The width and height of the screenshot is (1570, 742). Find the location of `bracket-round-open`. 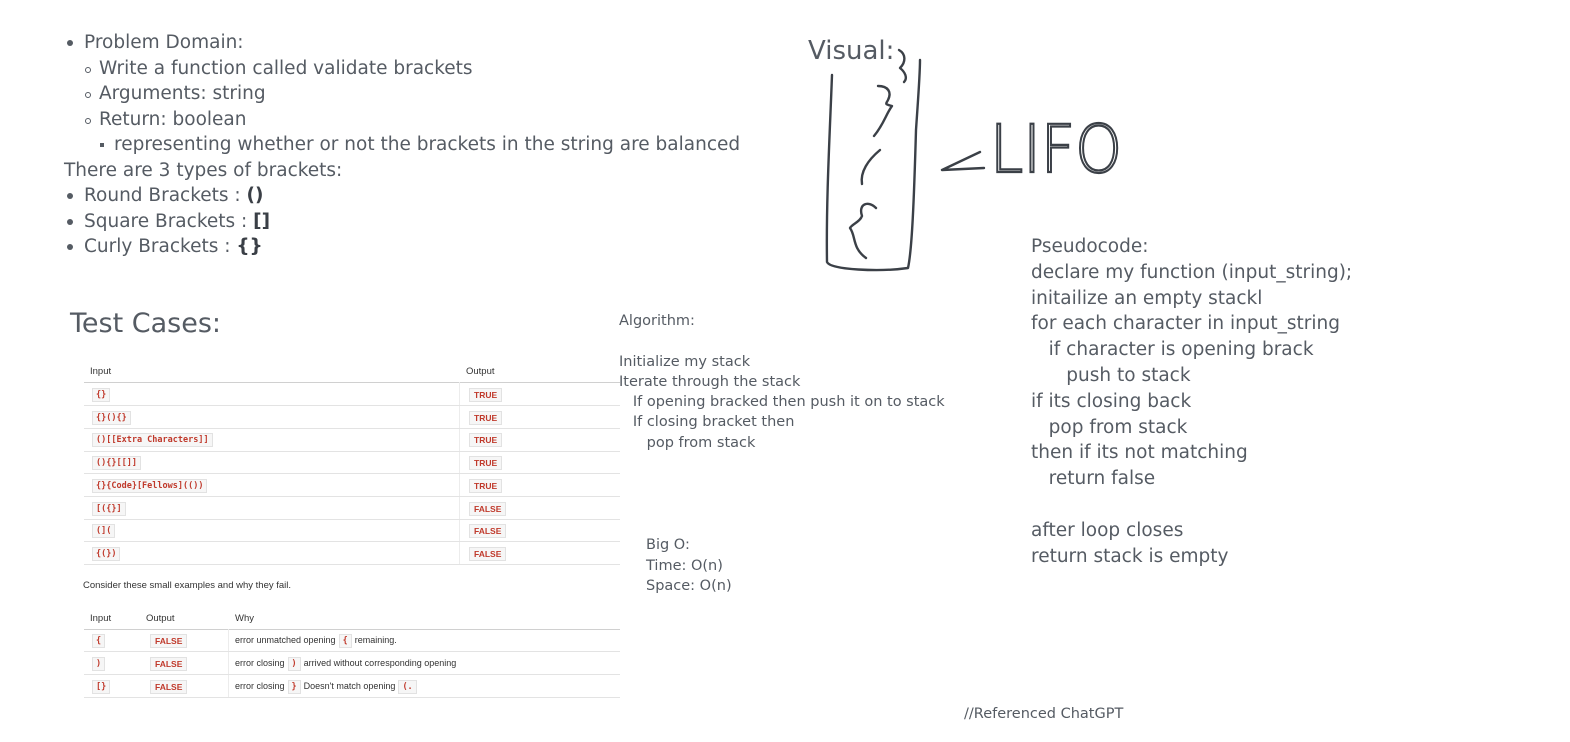

bracket-round-open is located at coordinates (871, 167).